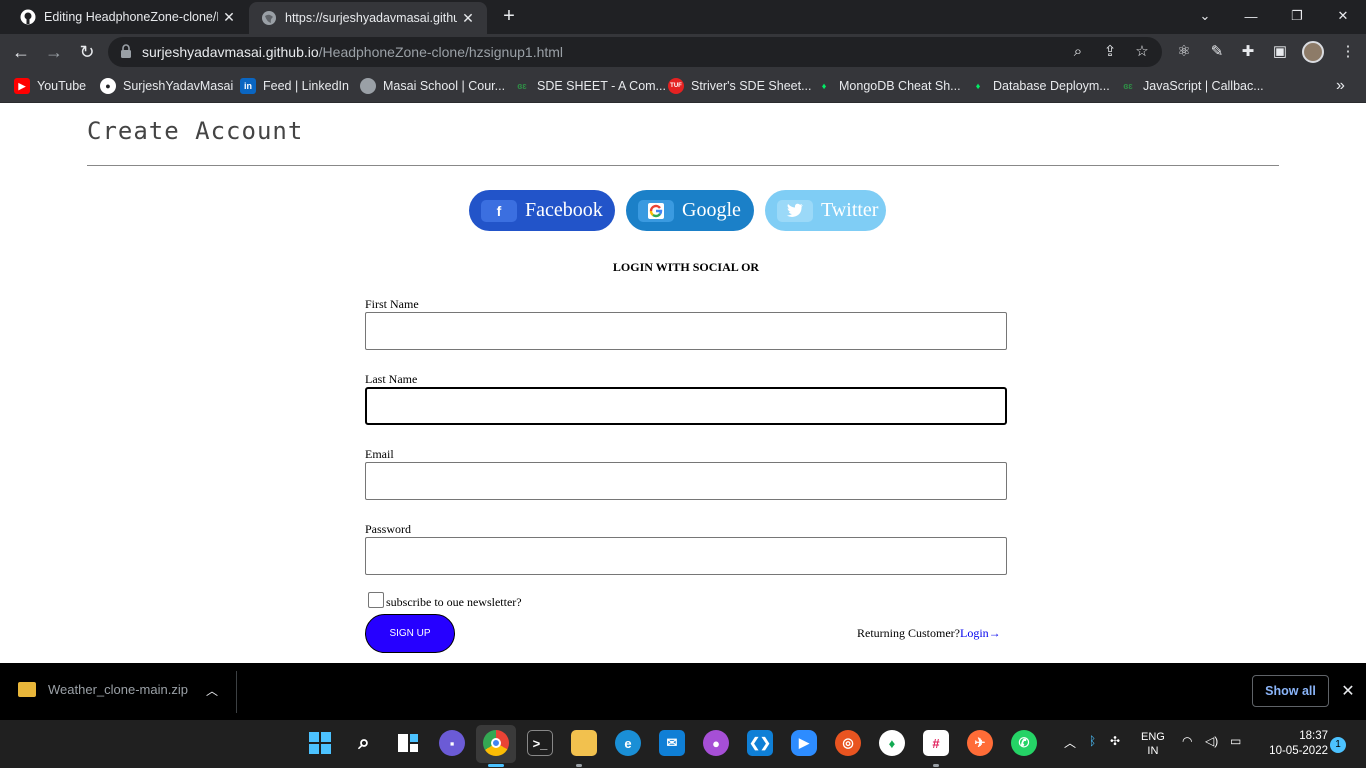 The image size is (1366, 768). What do you see at coordinates (452, 743) in the screenshot?
I see `teams-chat-icon: ▪` at bounding box center [452, 743].